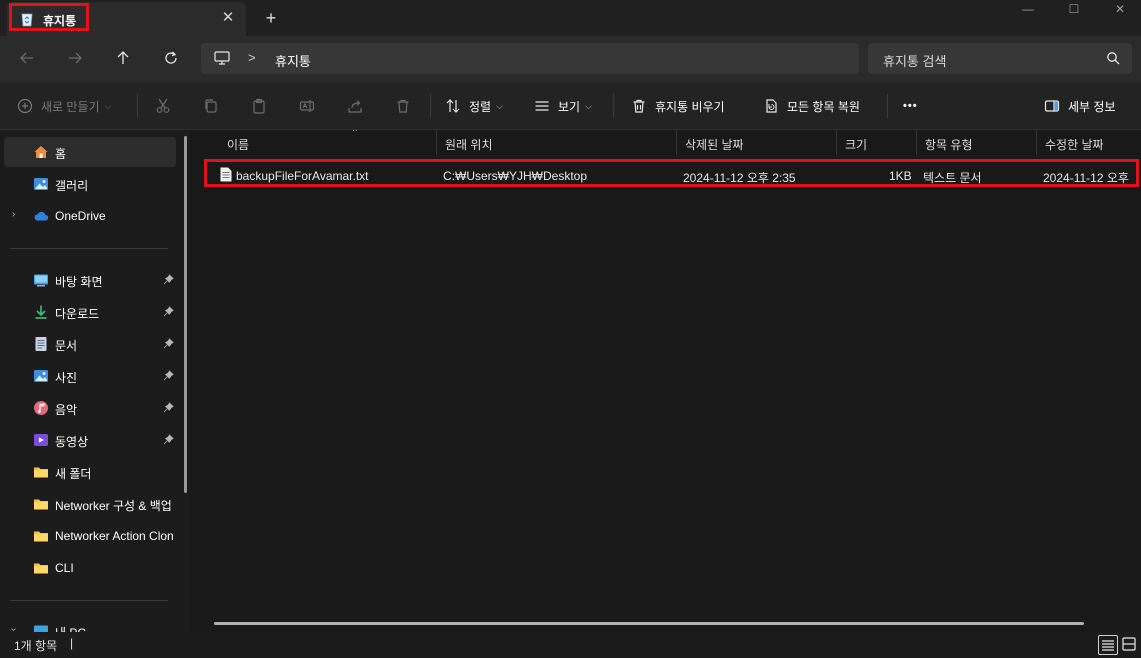  I want to click on sidebar-item-label: OneDrive, so click(80, 216).